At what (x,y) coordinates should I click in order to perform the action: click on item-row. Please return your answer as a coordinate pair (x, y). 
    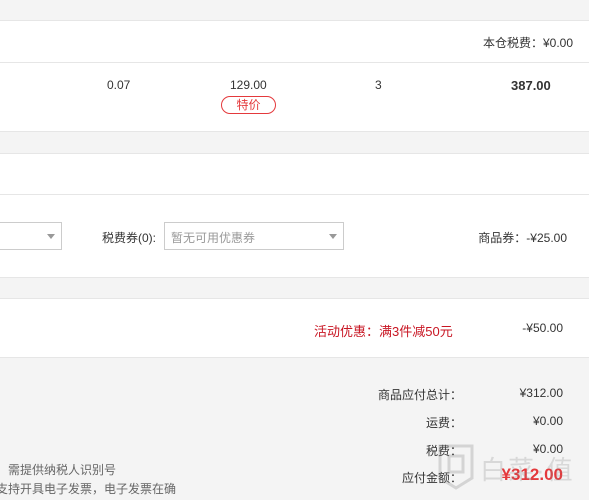
    Looking at the image, I should click on (294, 97).